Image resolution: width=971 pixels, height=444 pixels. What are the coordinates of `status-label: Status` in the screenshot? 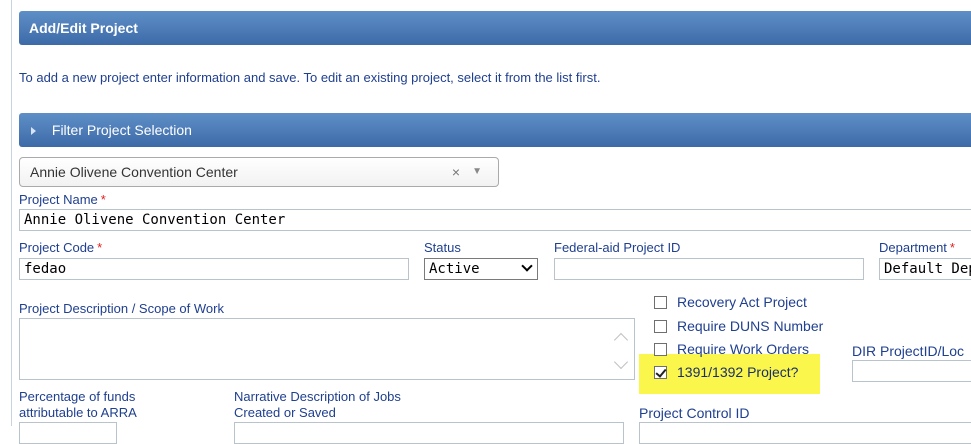 It's located at (442, 247).